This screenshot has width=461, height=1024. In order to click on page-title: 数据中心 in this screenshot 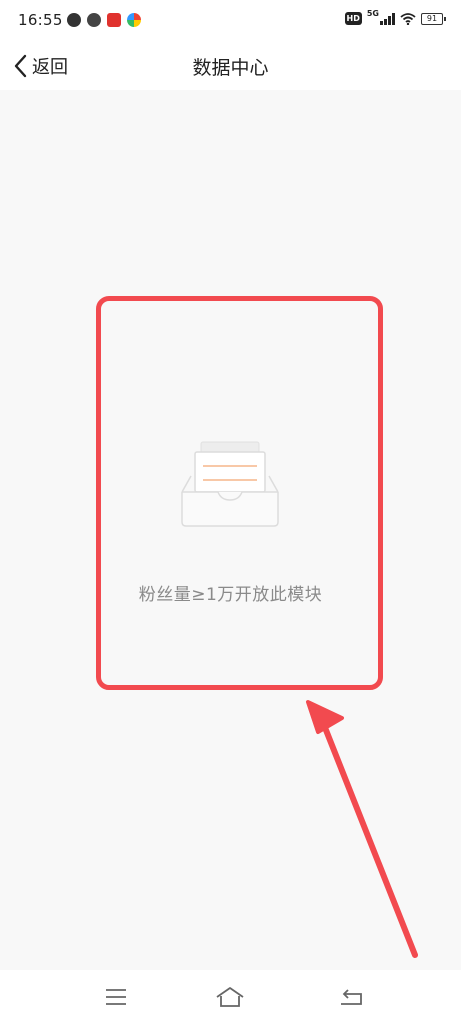, I will do `click(230, 68)`.